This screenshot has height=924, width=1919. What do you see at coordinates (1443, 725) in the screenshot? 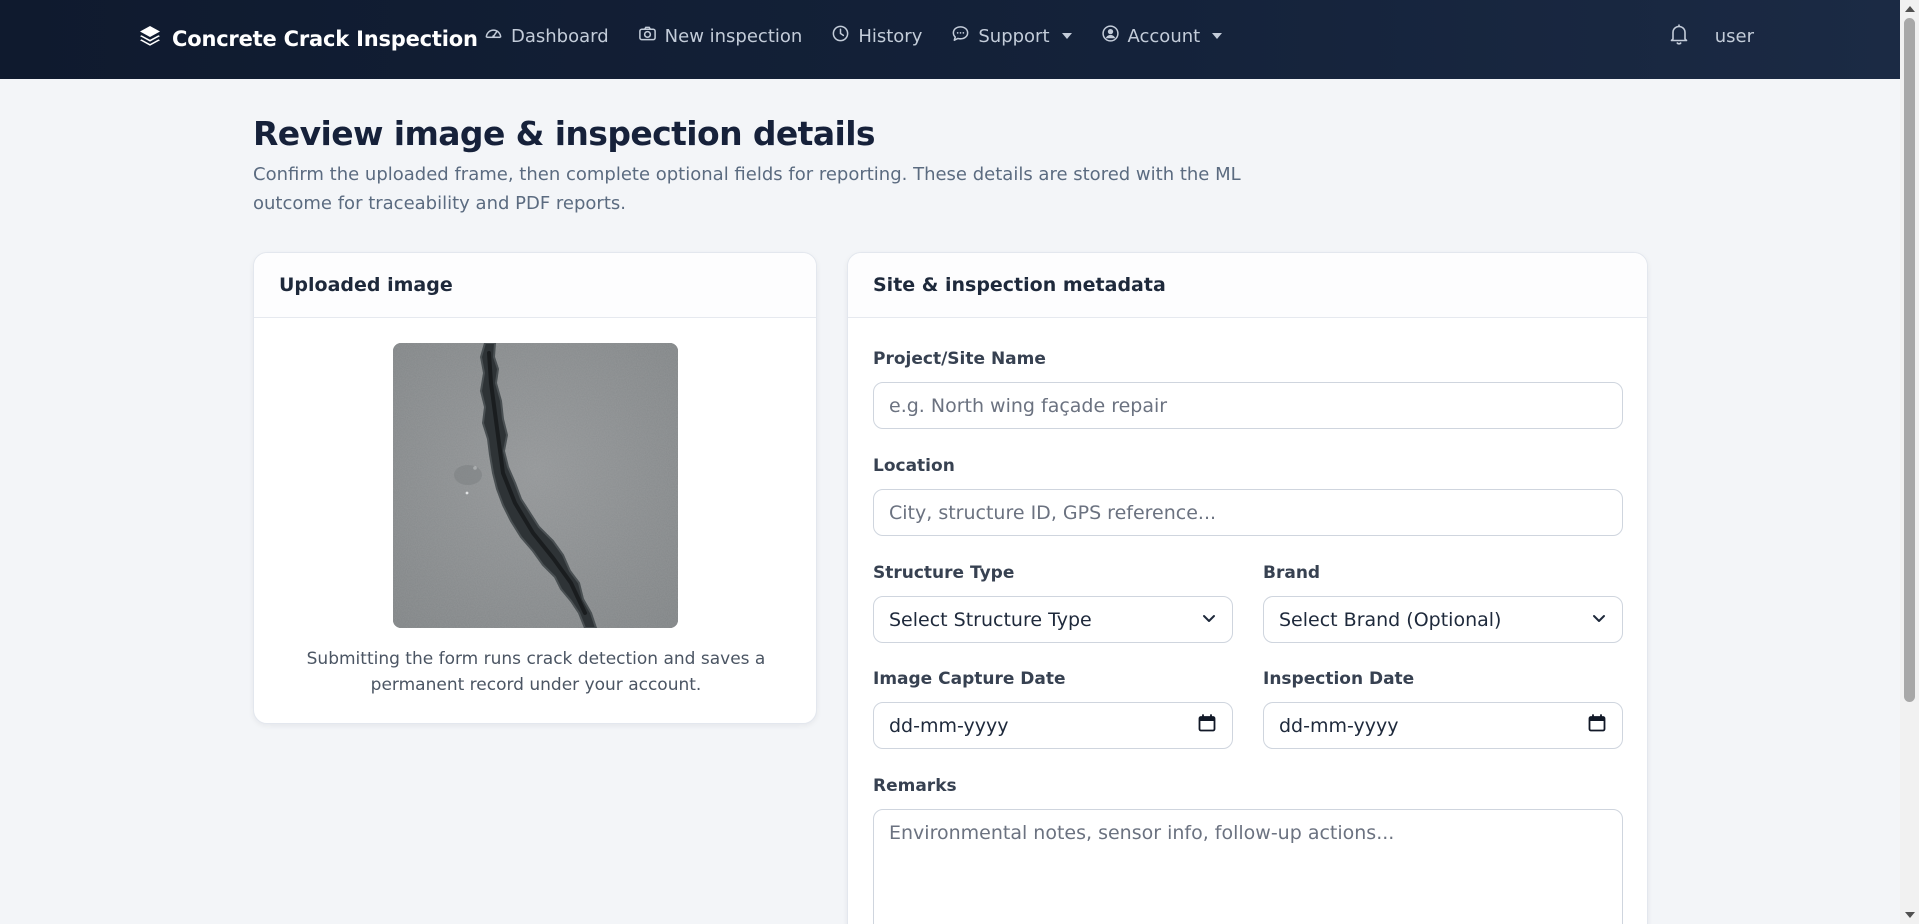
I see `inspection-date-input: dd-mm-yyyy` at bounding box center [1443, 725].